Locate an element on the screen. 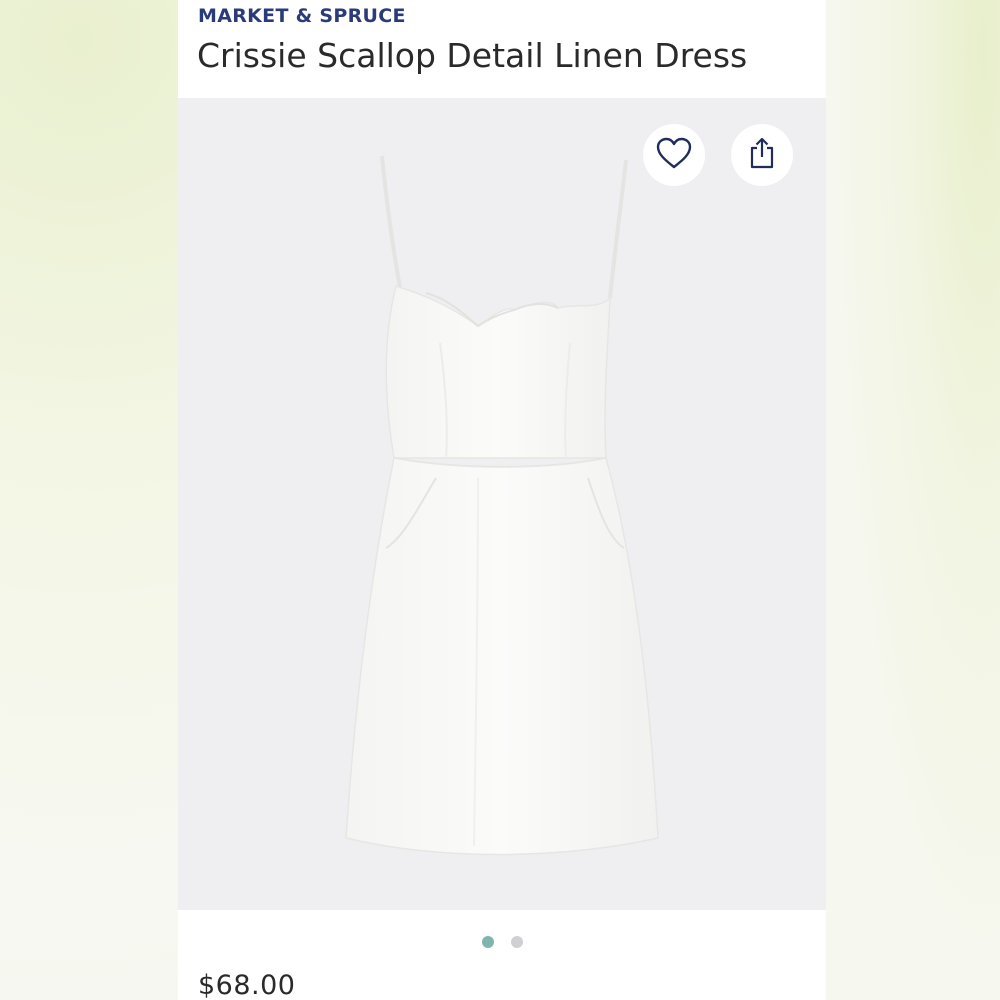  share-icon is located at coordinates (762, 155).